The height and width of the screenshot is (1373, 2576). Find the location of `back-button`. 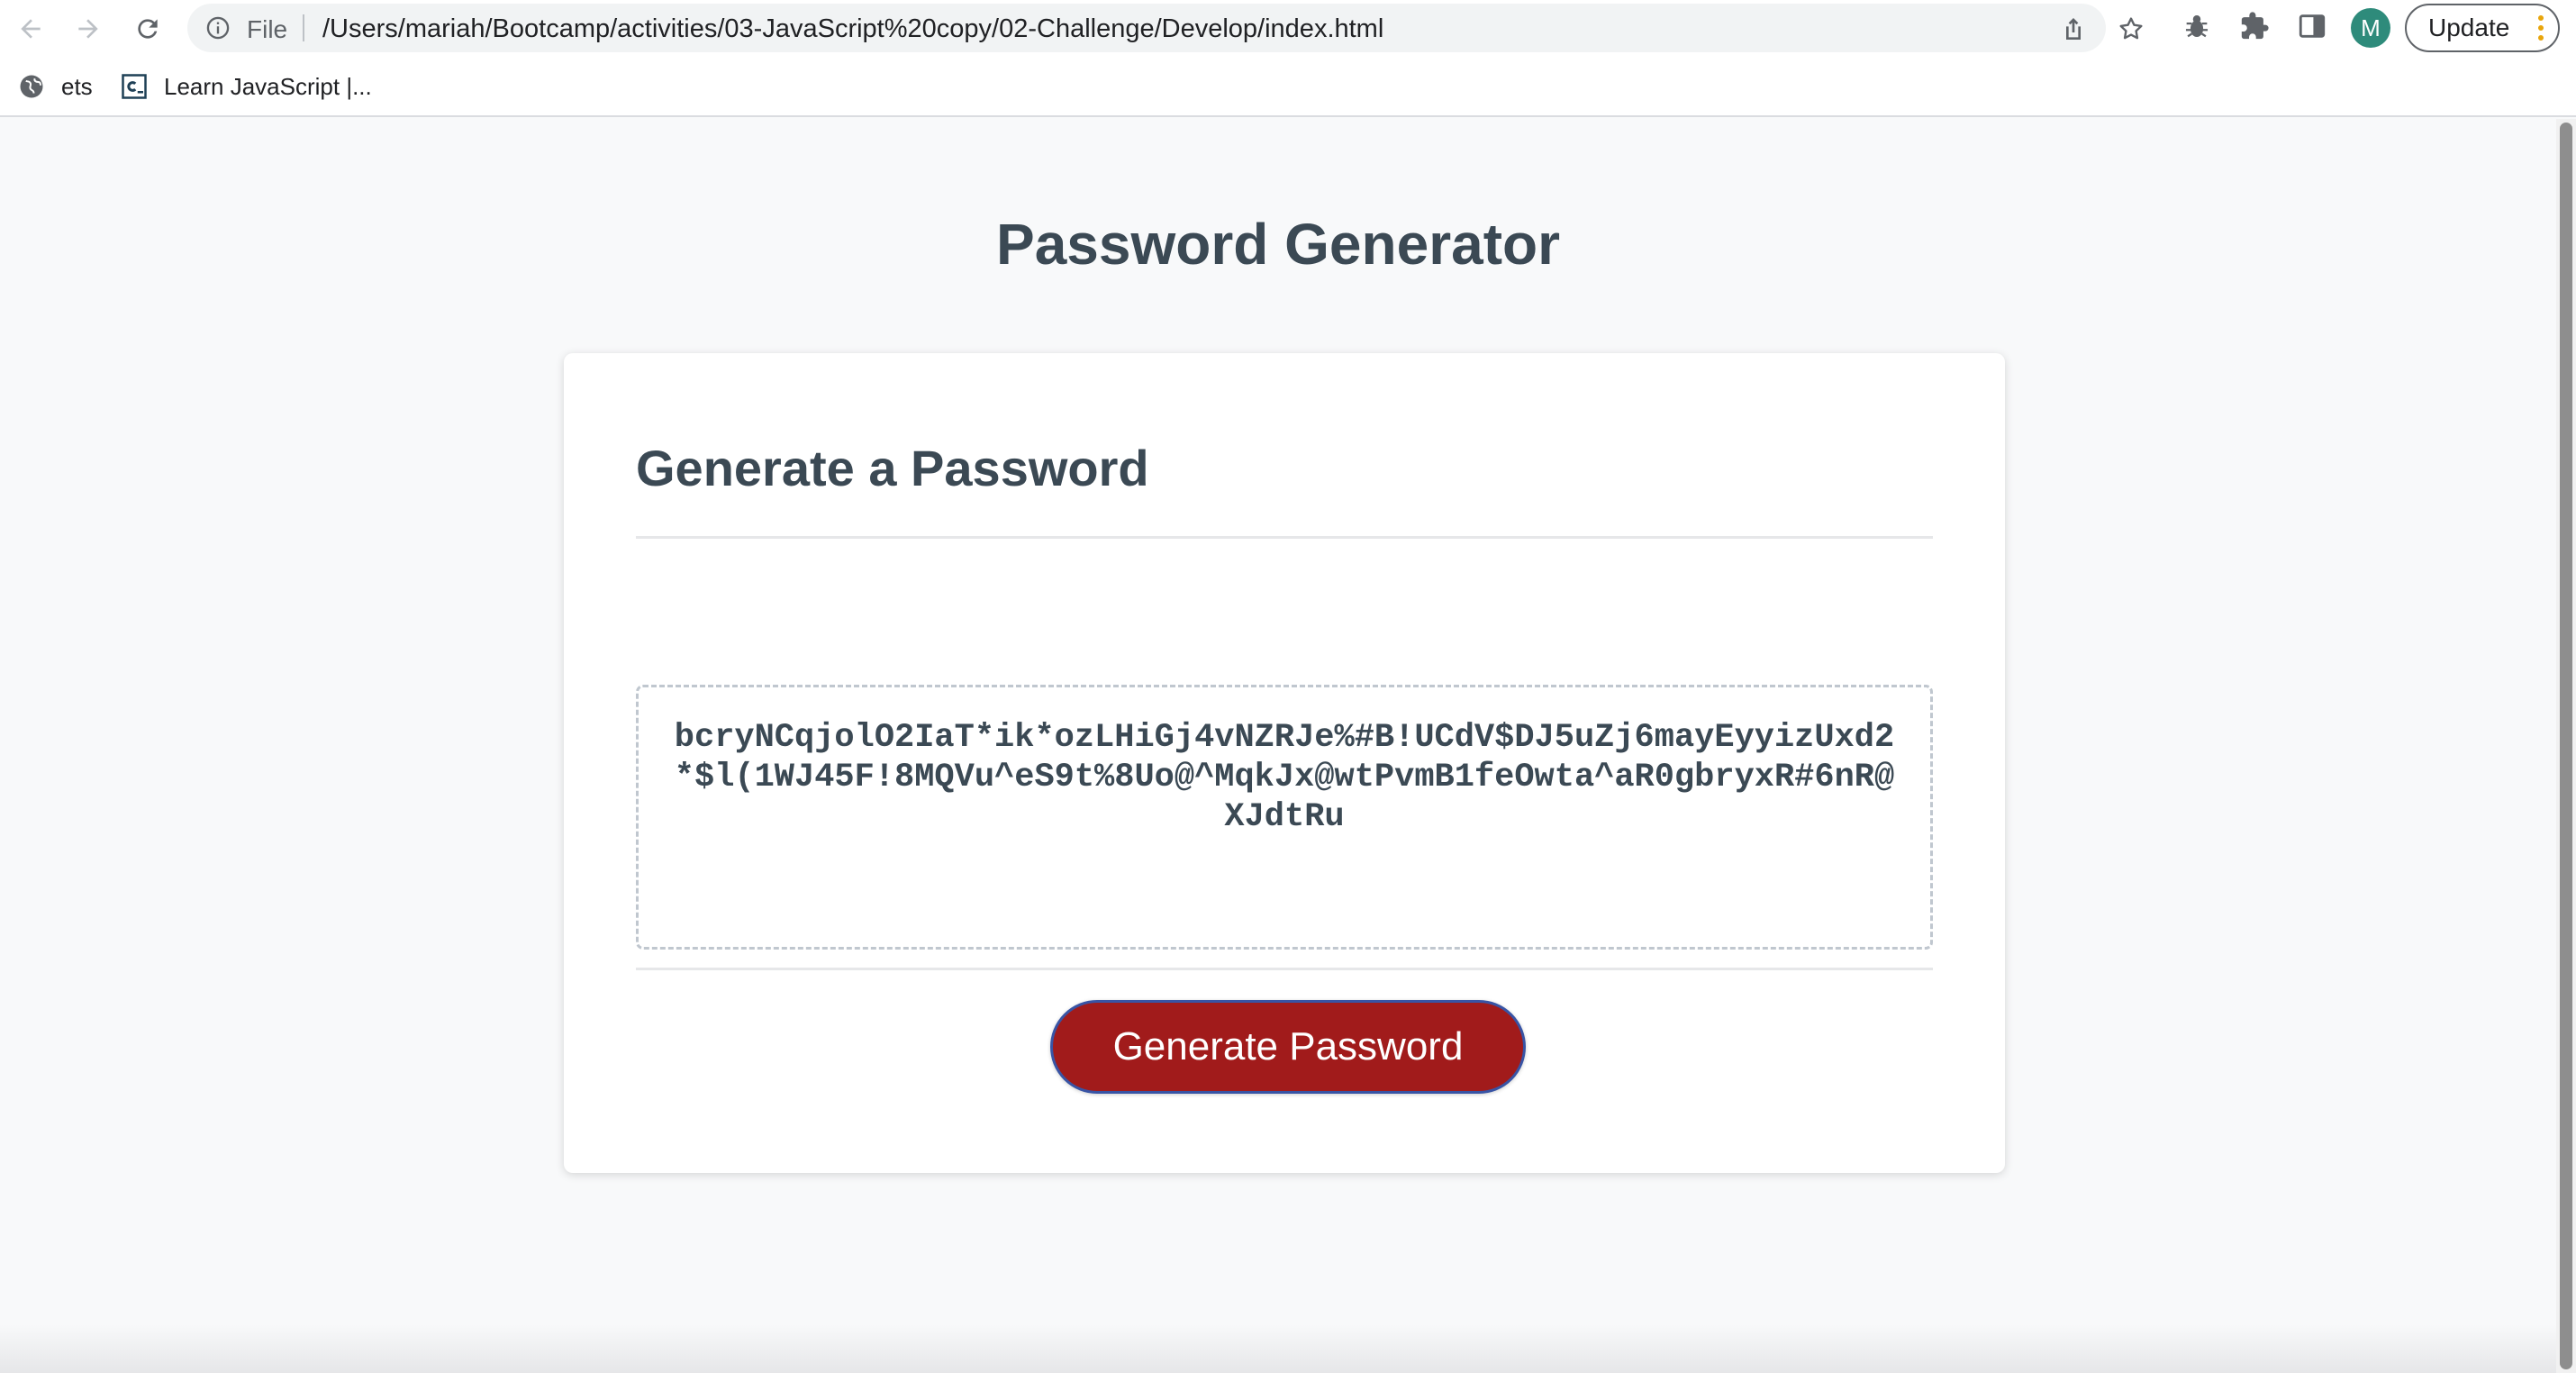

back-button is located at coordinates (31, 29).